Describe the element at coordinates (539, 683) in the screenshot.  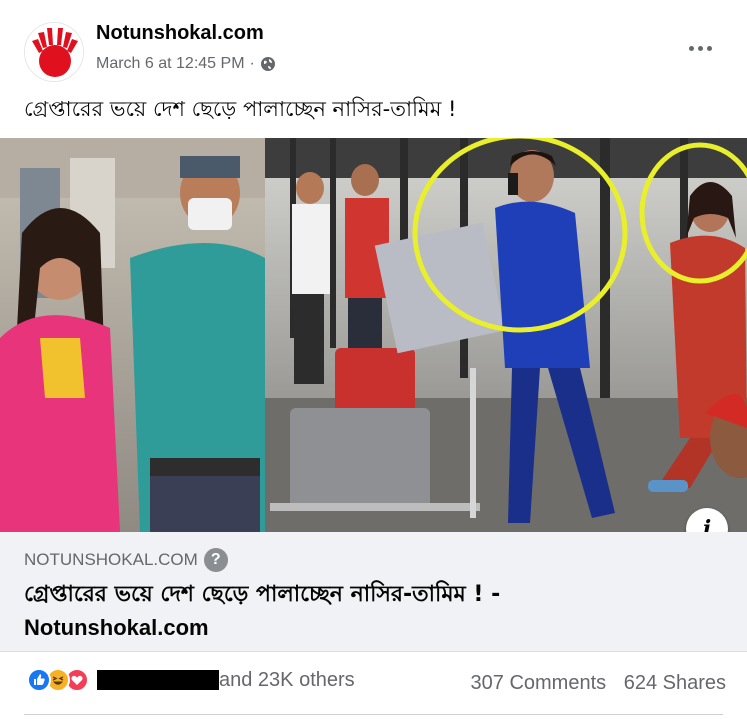
I see `comments-count-link: 307 Comments` at that location.